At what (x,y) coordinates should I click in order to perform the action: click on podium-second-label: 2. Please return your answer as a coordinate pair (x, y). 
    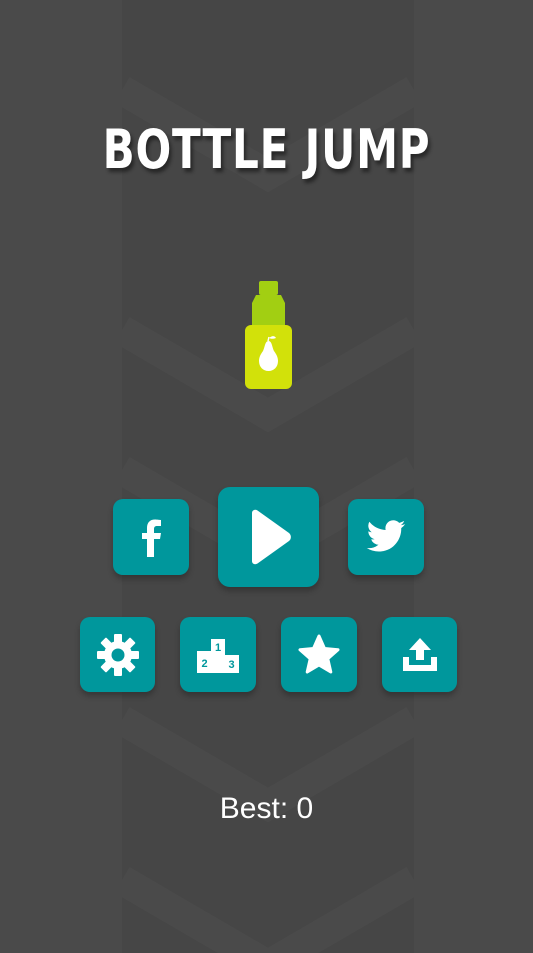
    Looking at the image, I should click on (204, 664).